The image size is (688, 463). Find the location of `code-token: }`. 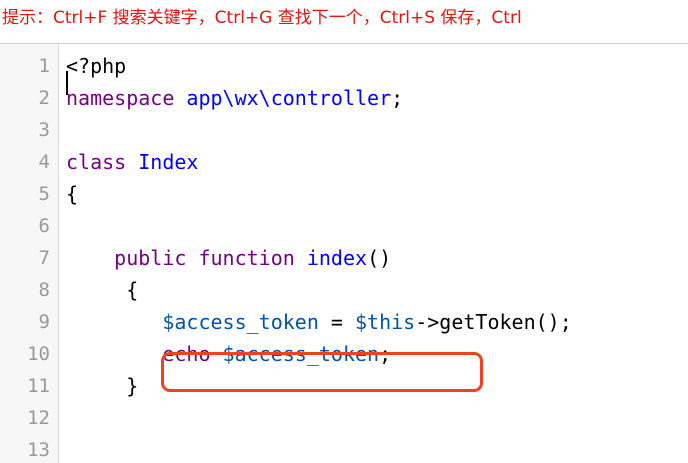

code-token: } is located at coordinates (102, 386).